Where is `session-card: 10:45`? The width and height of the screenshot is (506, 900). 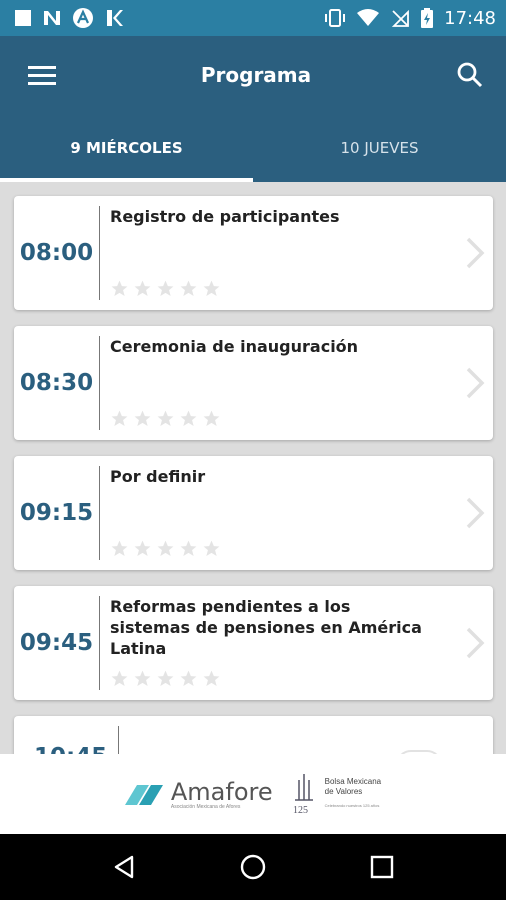 session-card: 10:45 is located at coordinates (253, 735).